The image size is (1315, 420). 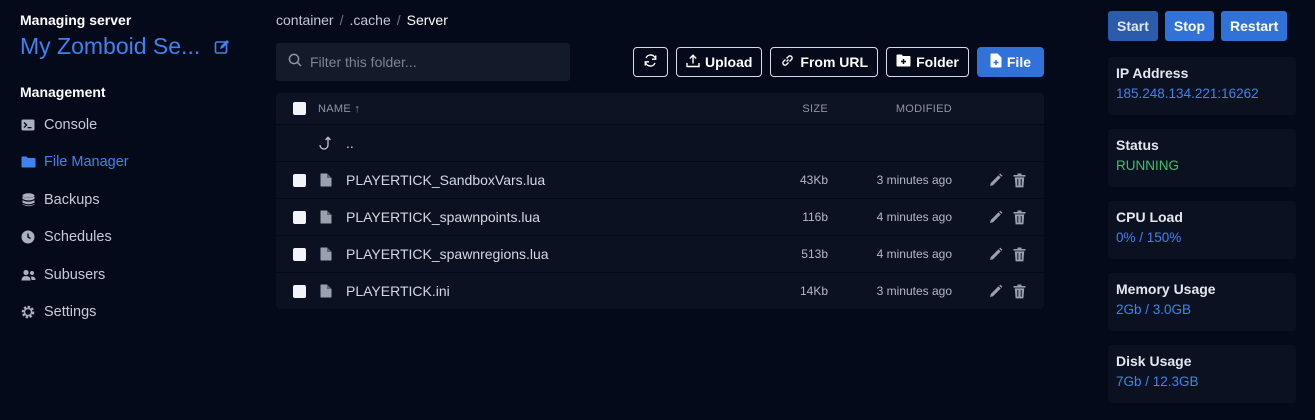 What do you see at coordinates (28, 312) in the screenshot?
I see `gear-icon` at bounding box center [28, 312].